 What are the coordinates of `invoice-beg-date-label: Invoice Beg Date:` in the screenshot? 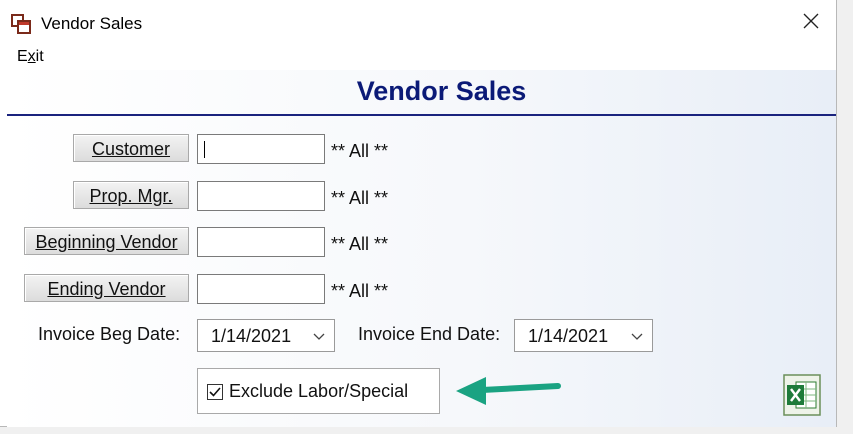 It's located at (109, 334).